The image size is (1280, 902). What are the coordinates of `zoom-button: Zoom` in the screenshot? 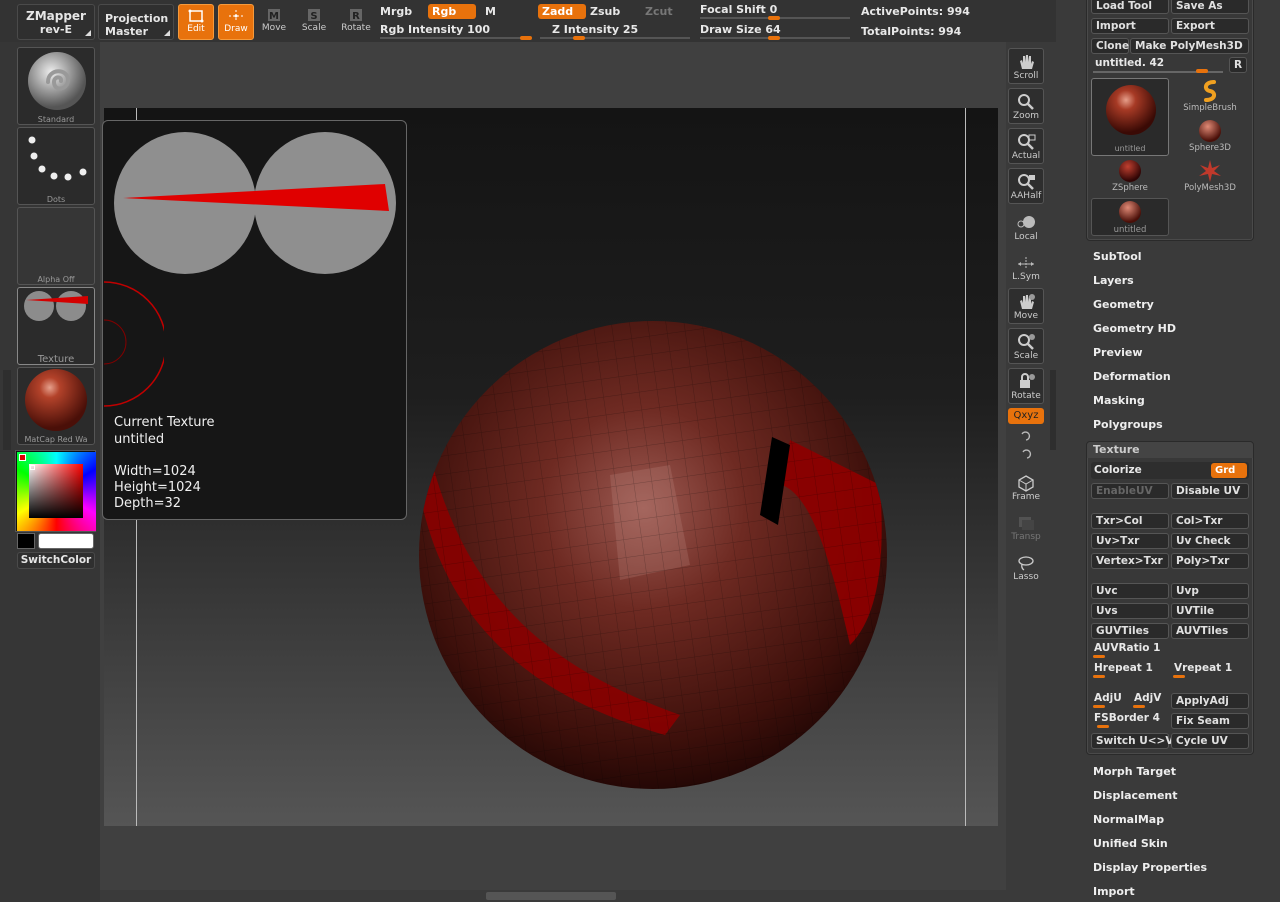 It's located at (1026, 106).